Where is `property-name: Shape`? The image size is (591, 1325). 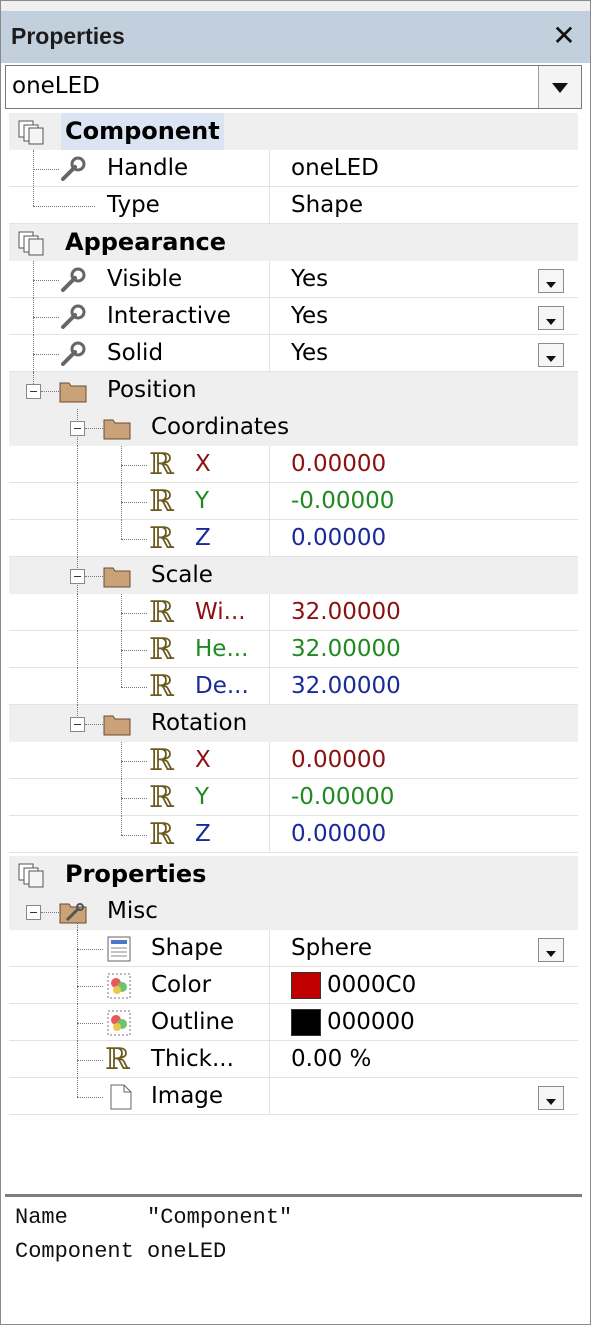 property-name: Shape is located at coordinates (187, 948).